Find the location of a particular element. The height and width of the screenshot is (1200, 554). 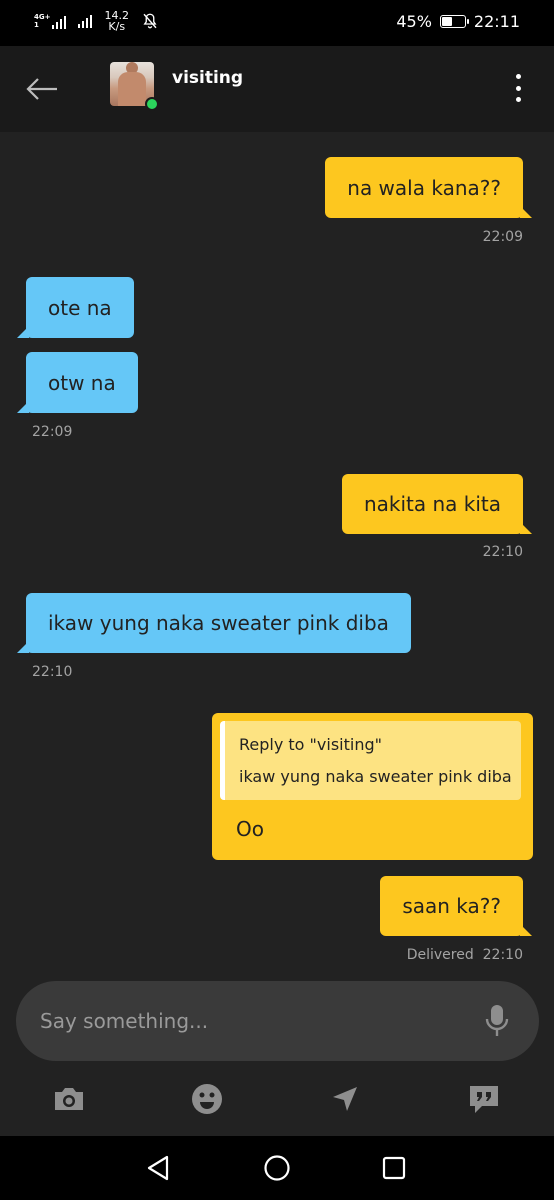

delivery-status: Delivered 22:10 is located at coordinates (465, 955).